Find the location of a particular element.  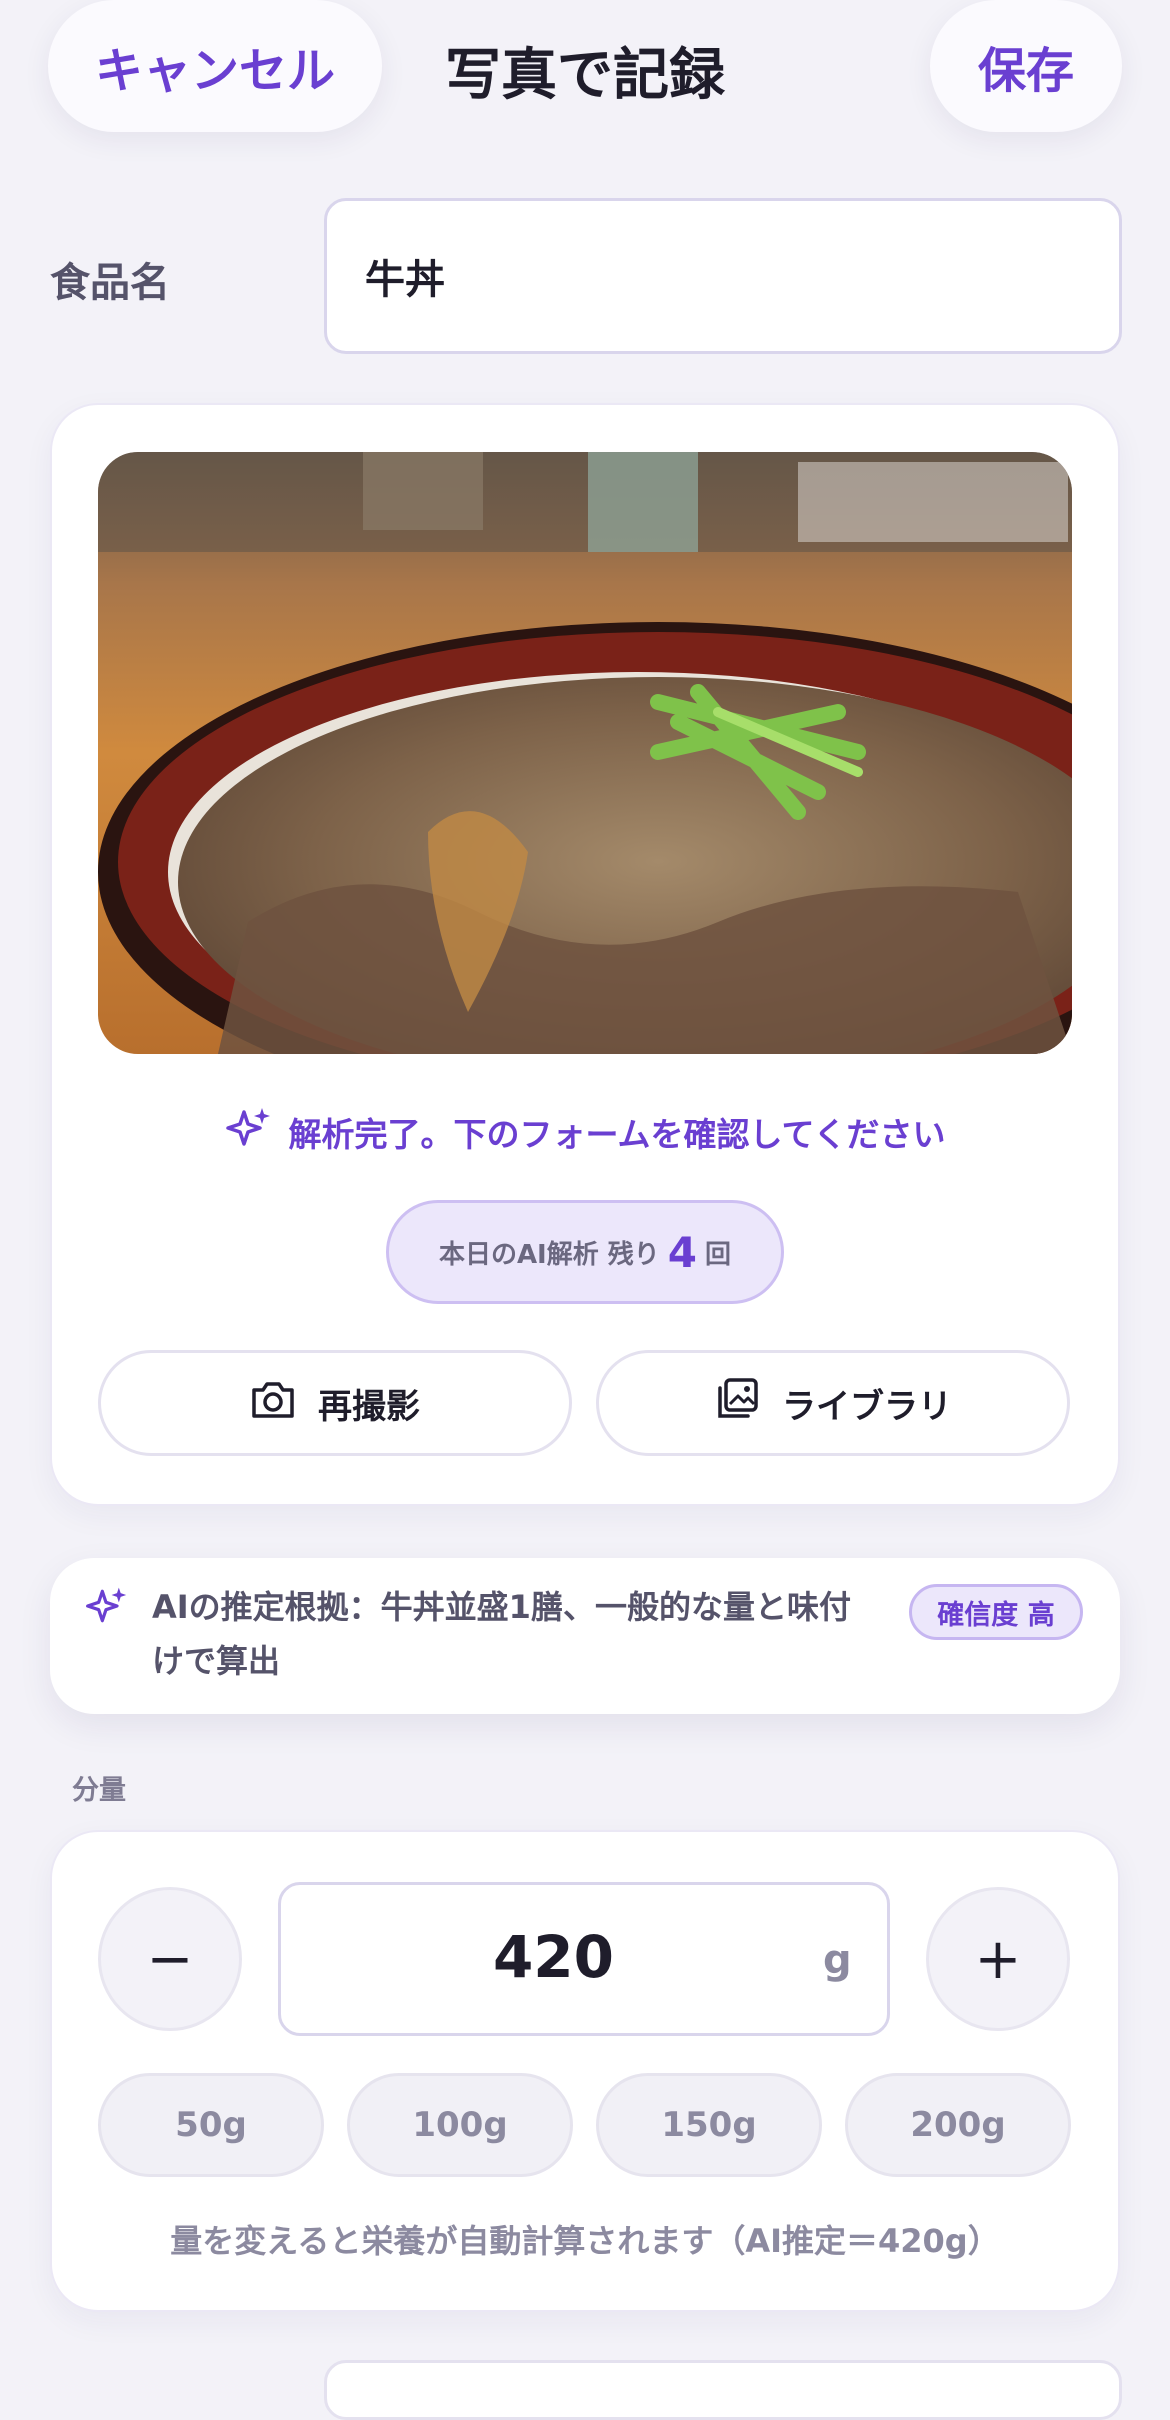

save-button: 保存 is located at coordinates (1026, 66).